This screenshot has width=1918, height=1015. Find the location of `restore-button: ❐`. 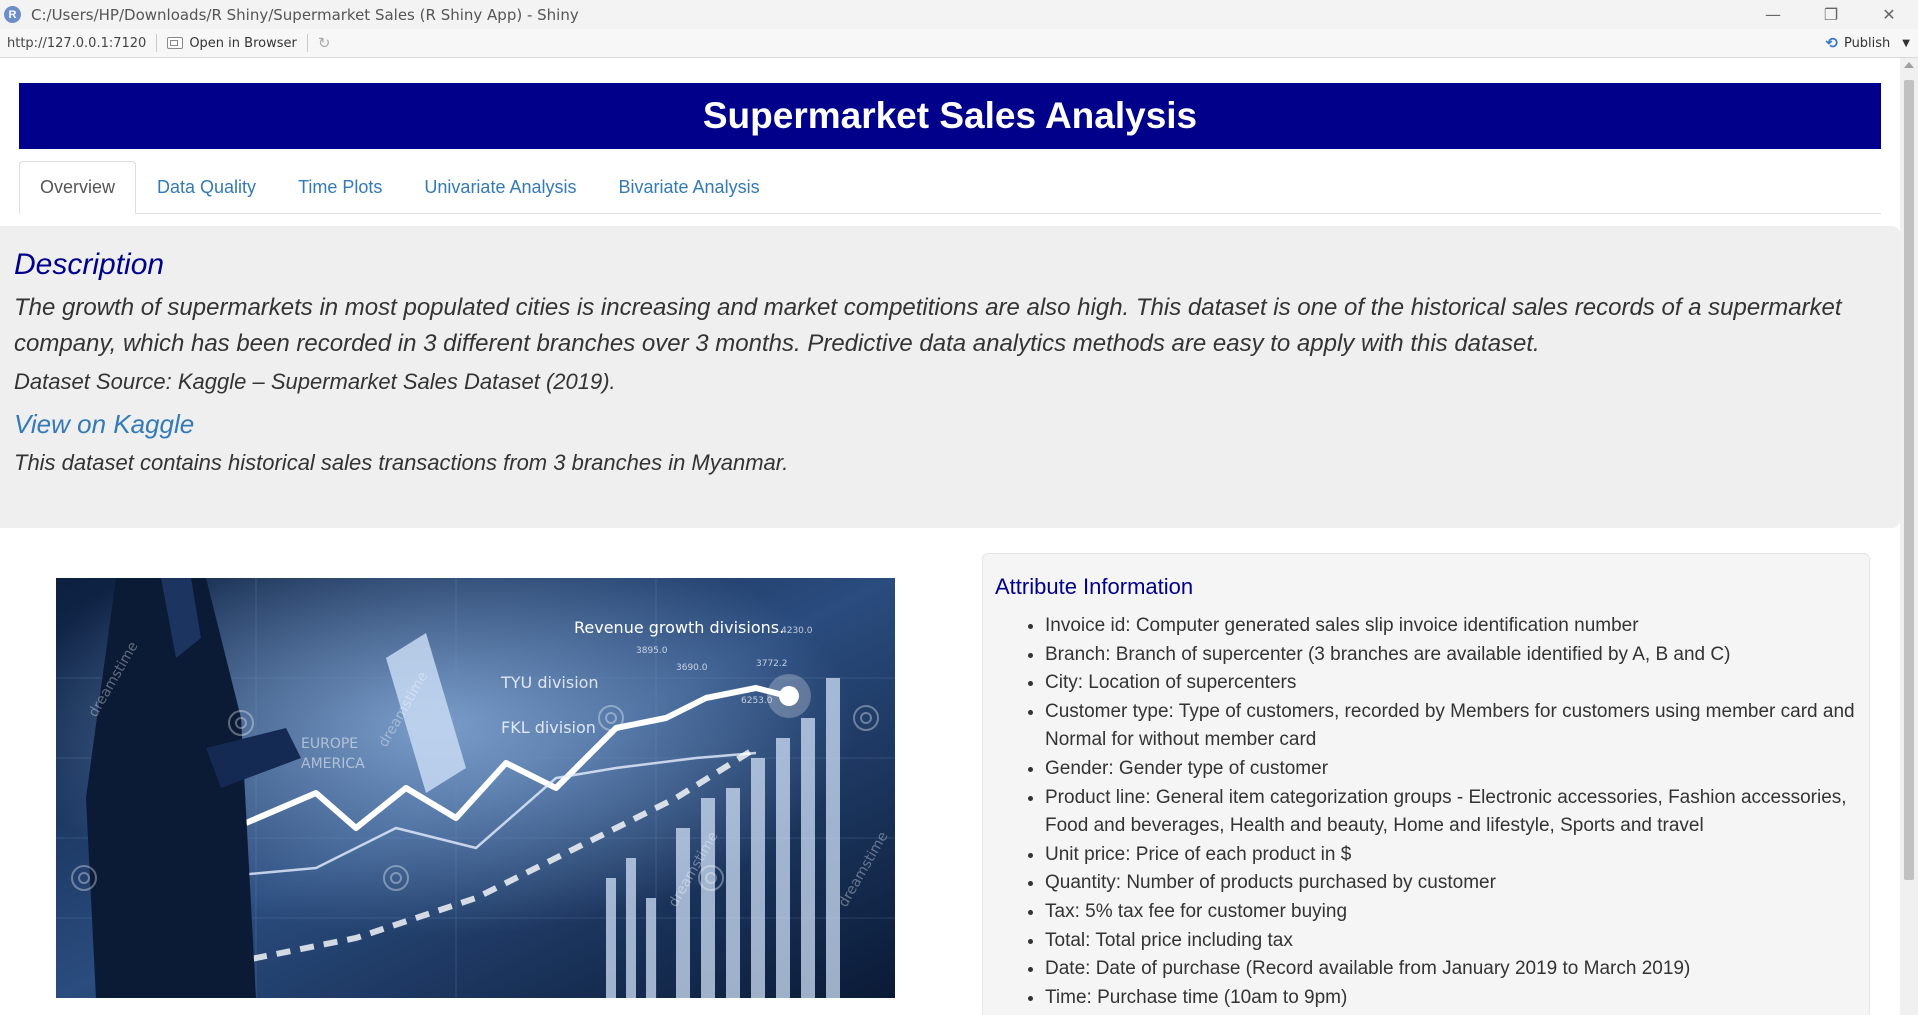

restore-button: ❐ is located at coordinates (1831, 14).